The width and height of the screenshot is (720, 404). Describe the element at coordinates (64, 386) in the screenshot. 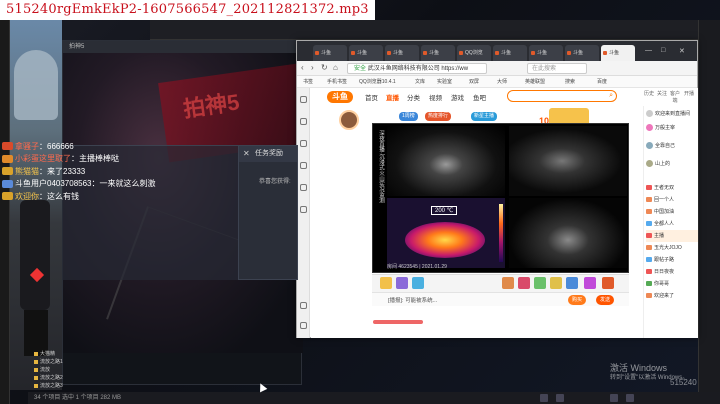

I see `file-item: 流放之路3` at that location.